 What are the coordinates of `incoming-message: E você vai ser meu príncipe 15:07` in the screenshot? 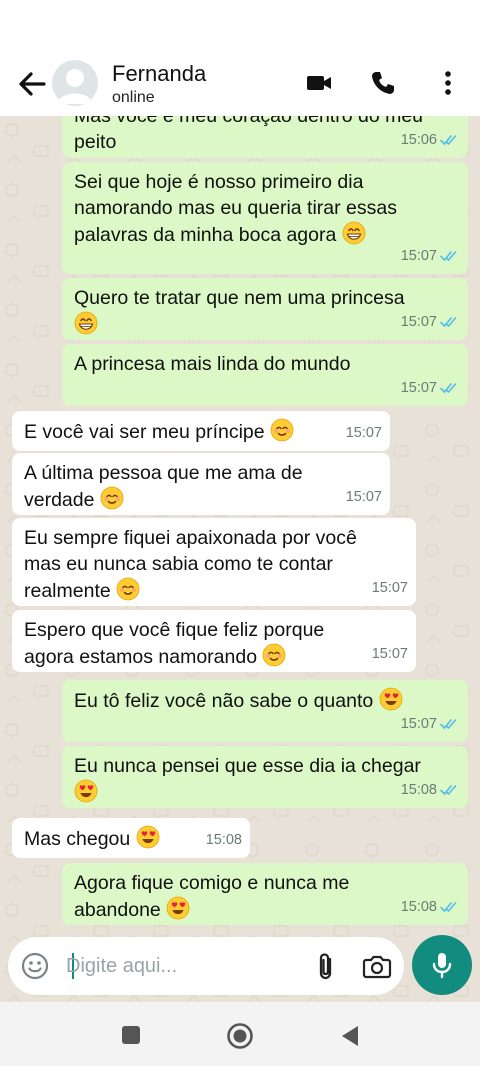 It's located at (201, 431).